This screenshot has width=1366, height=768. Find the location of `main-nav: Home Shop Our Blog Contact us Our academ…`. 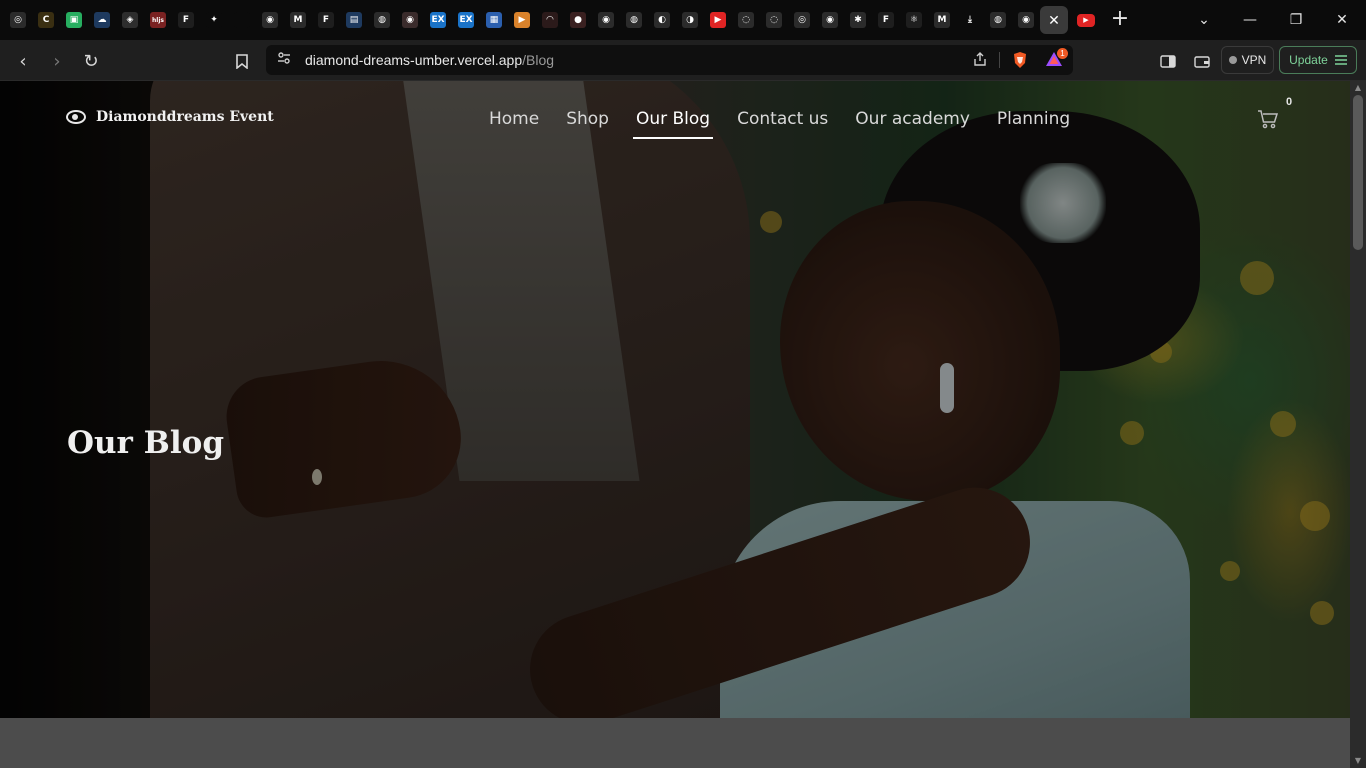

main-nav: Home Shop Our Blog Contact us Our academ… is located at coordinates (793, 124).